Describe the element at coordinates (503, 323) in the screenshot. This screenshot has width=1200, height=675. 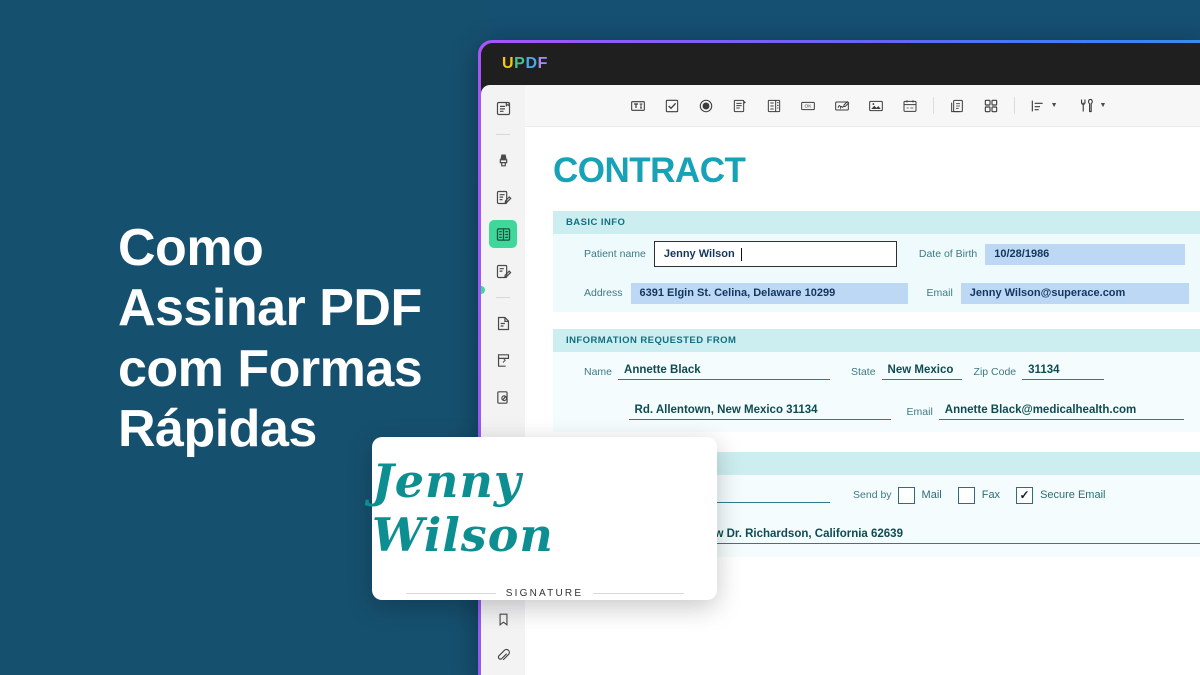
I see `sidebar-item-organize-pages` at that location.